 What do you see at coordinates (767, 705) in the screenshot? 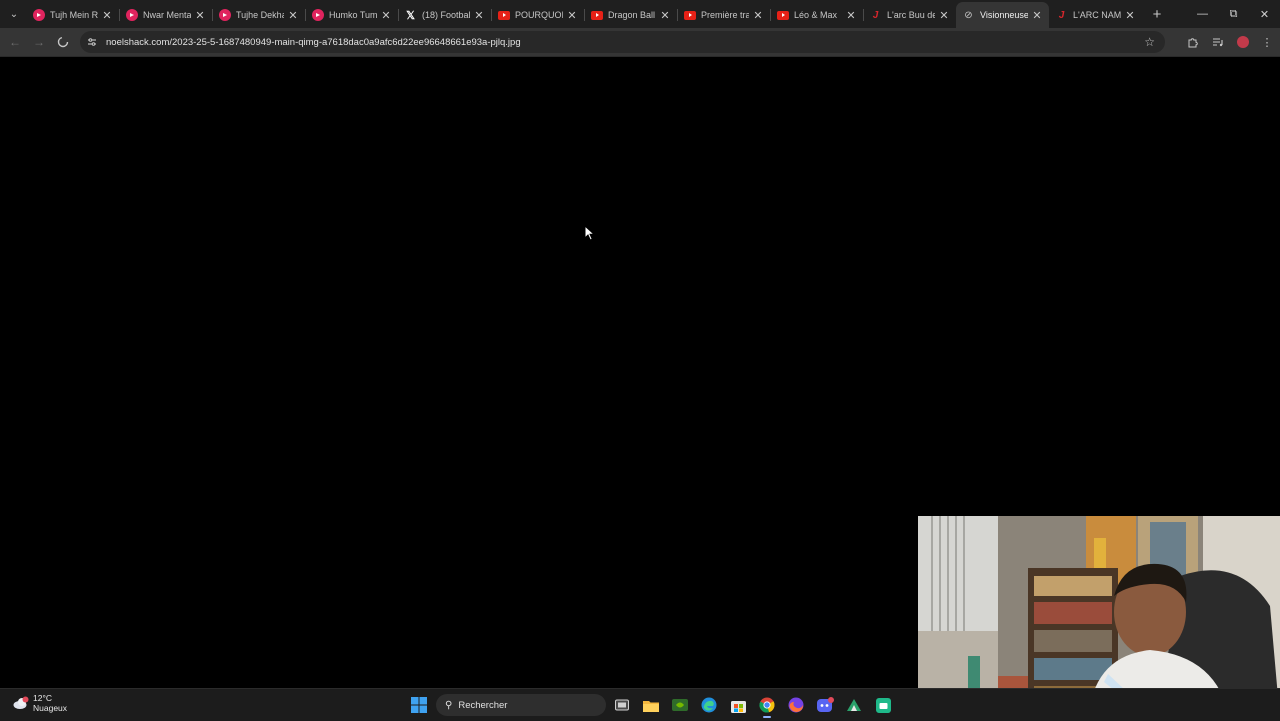
I see `chrome-browser-icon` at bounding box center [767, 705].